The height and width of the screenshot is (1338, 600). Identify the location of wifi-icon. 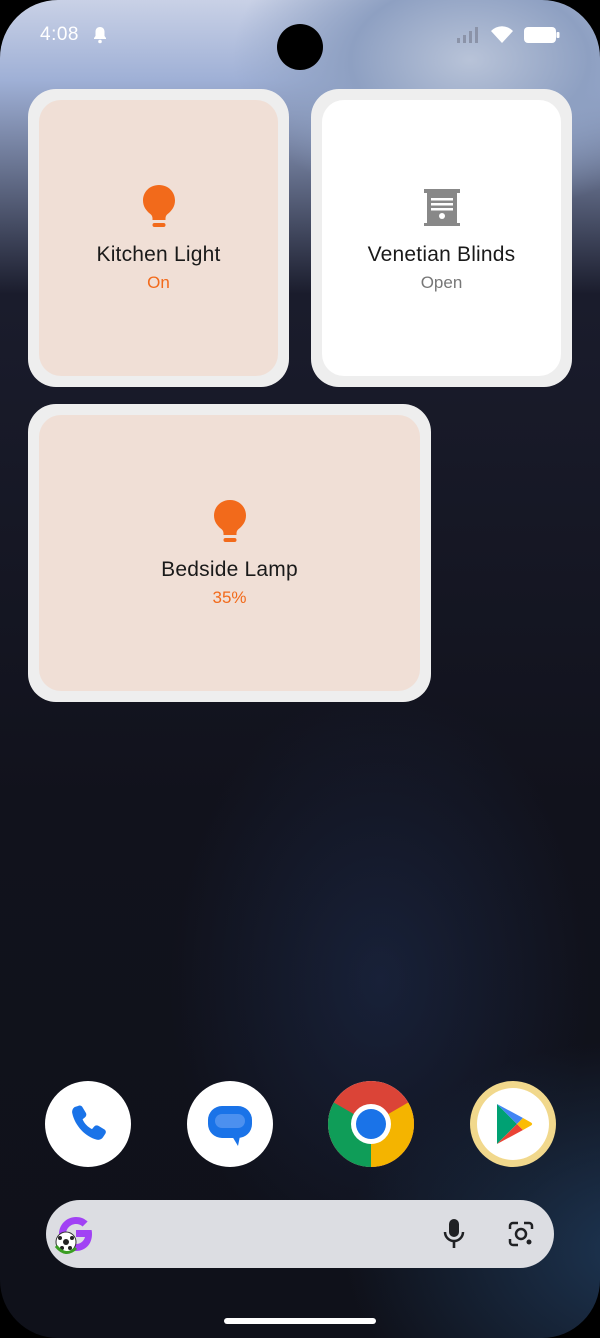
(502, 34).